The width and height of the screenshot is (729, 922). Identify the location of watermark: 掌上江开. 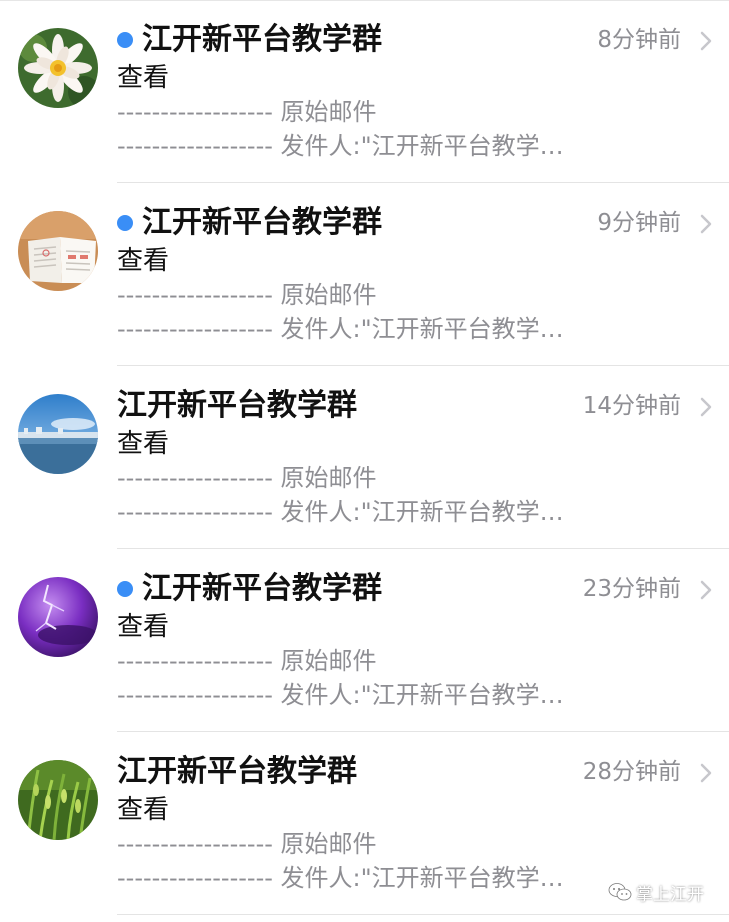
(656, 892).